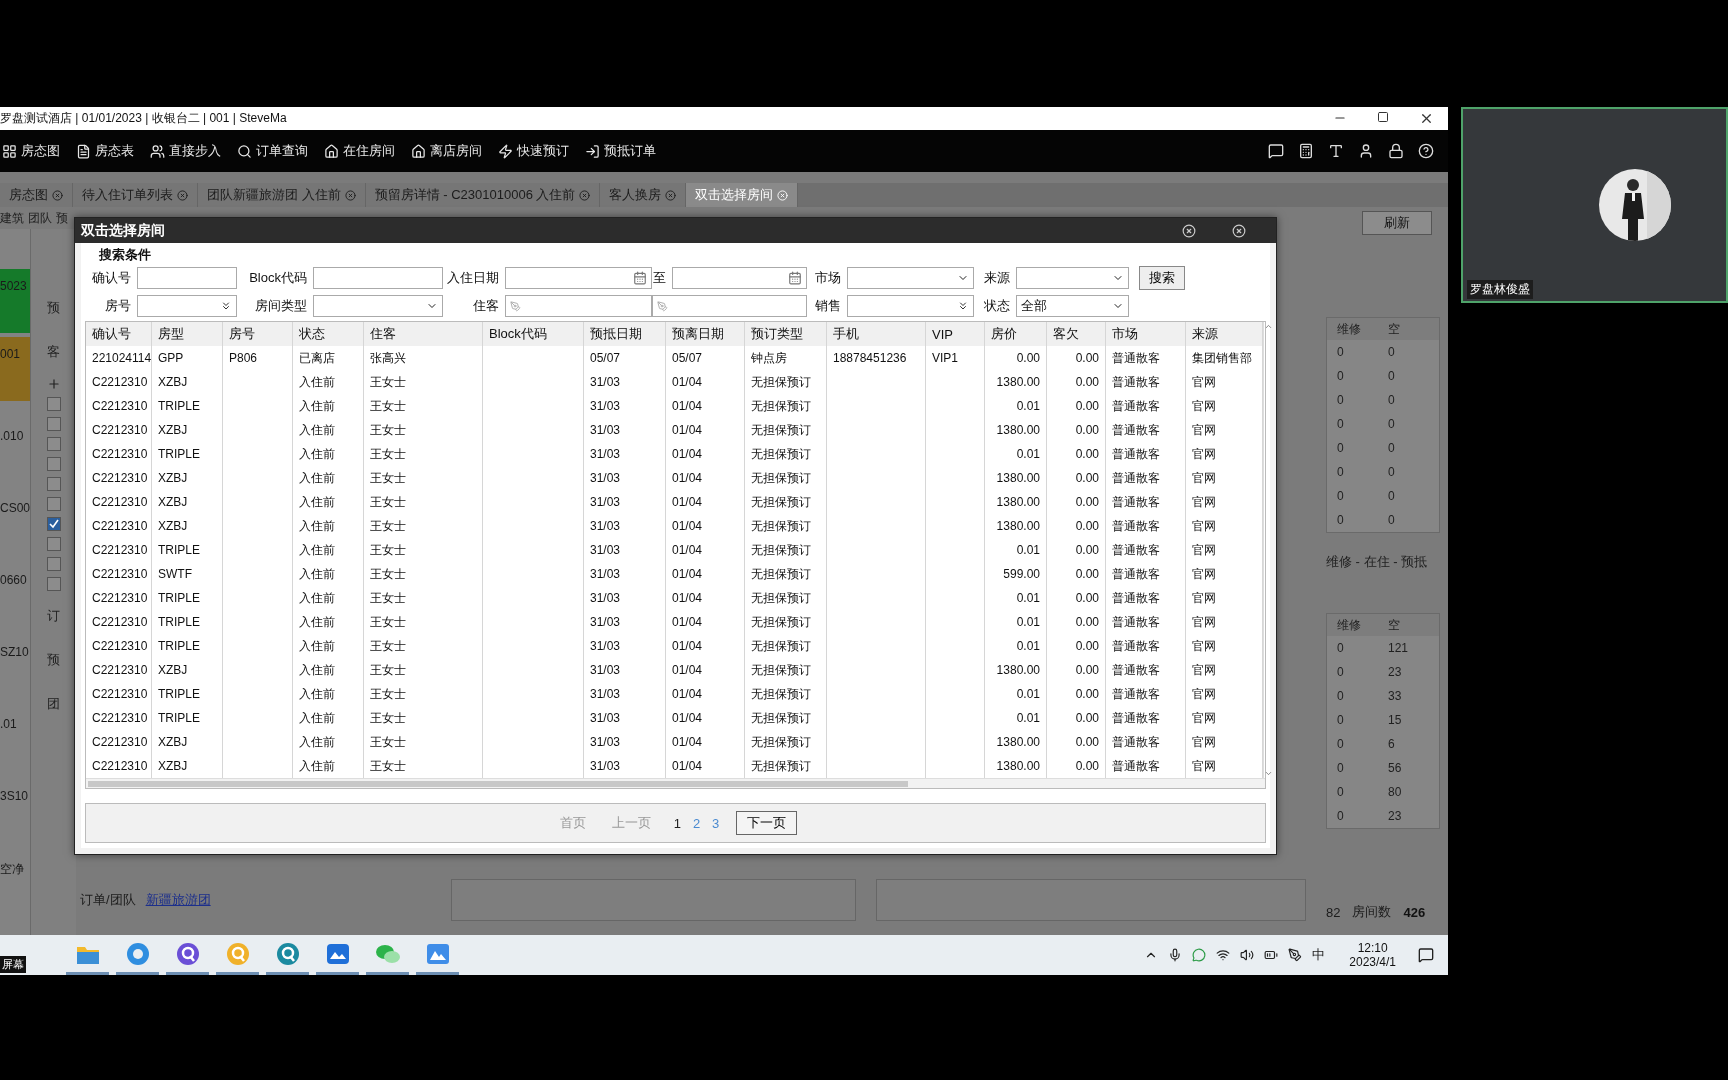  Describe the element at coordinates (359, 151) in the screenshot. I see `toolbar-button: 在住房间` at that location.